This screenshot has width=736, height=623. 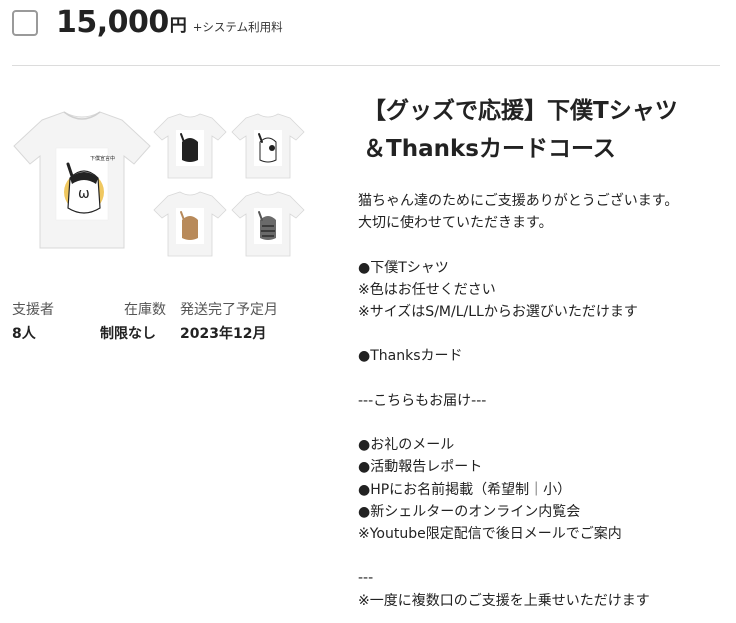 I want to click on description-line: ※色はお任せください, so click(x=427, y=289).